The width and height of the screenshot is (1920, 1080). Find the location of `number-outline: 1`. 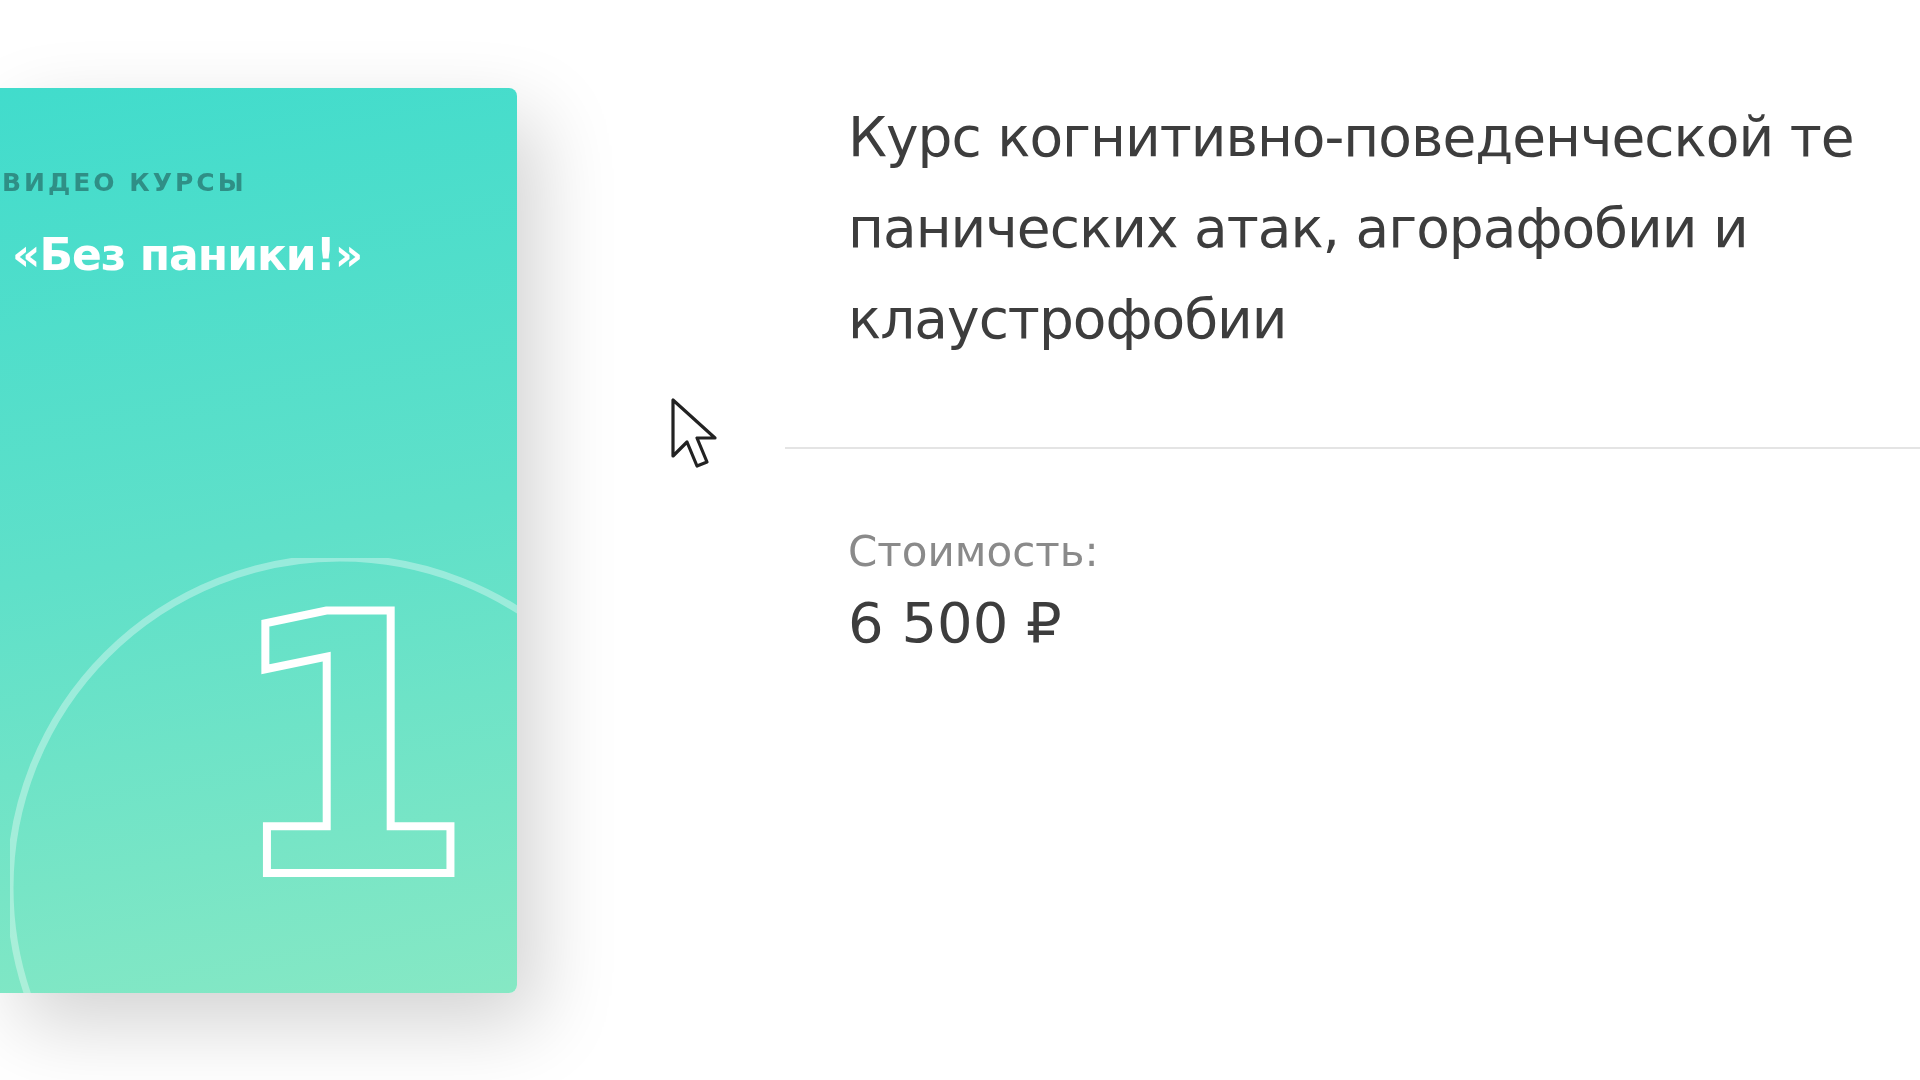

number-outline: 1 is located at coordinates (350, 733).